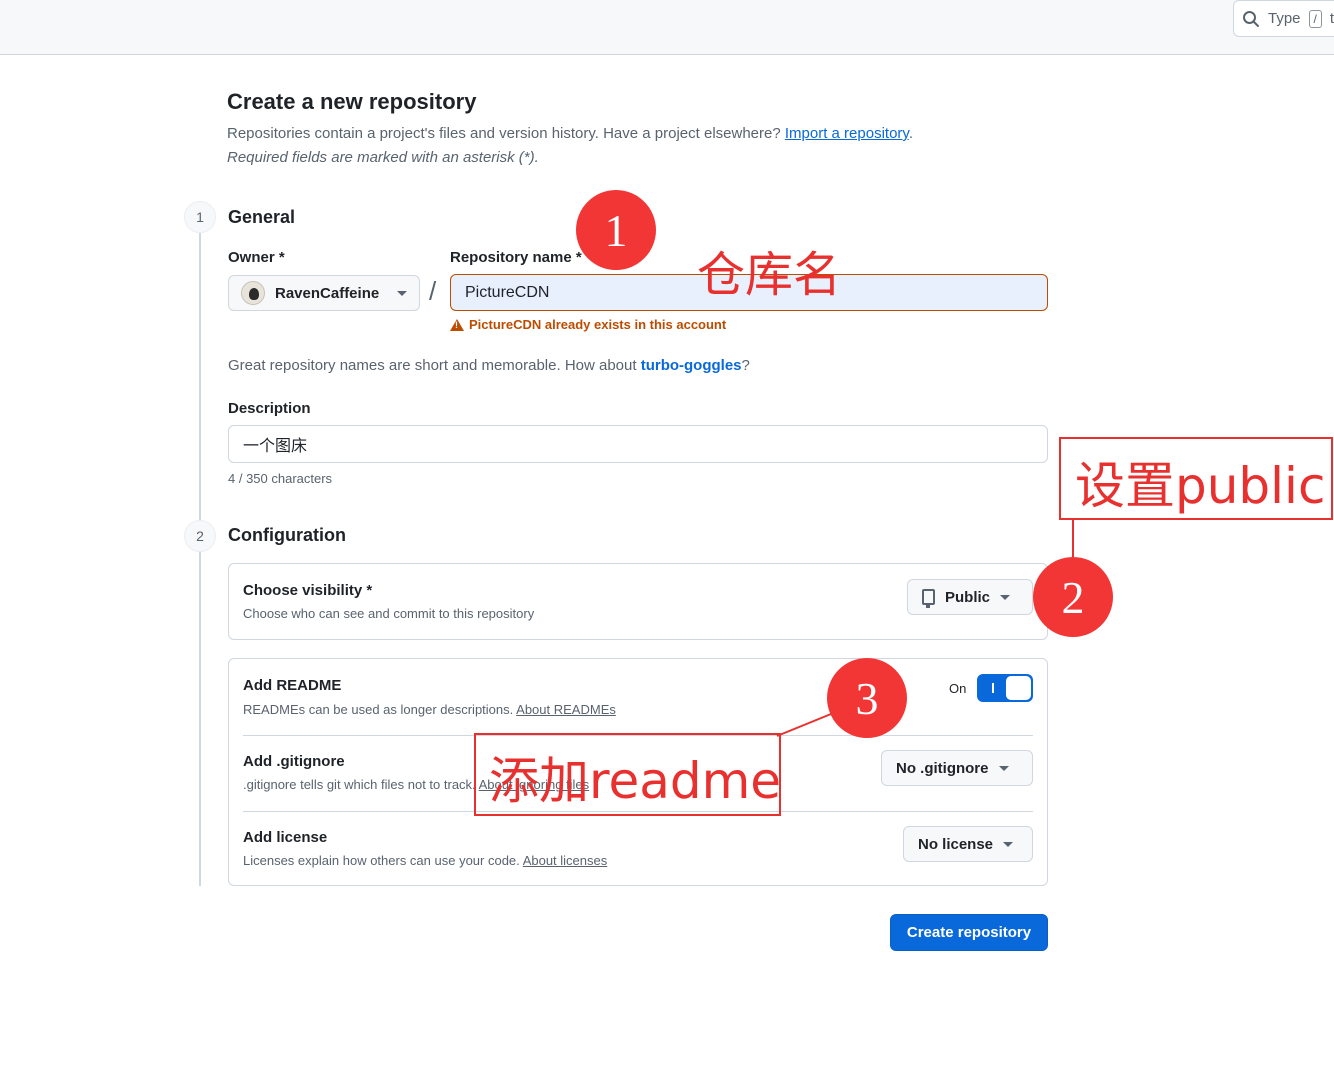 Image resolution: width=1334 pixels, height=1071 pixels. I want to click on description-label: Description, so click(269, 408).